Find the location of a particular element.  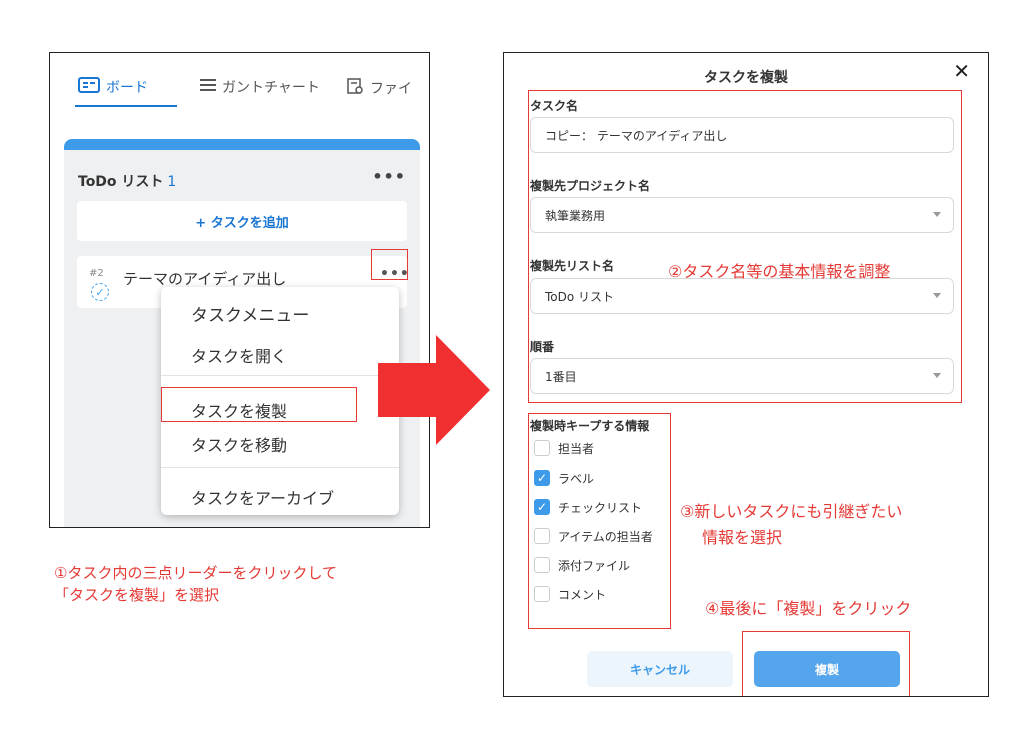

menu-item-open: タスクを開く is located at coordinates (239, 355).